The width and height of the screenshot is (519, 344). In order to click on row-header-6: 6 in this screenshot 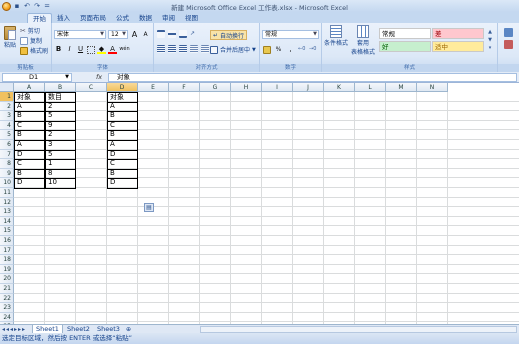, I will do `click(7, 145)`.